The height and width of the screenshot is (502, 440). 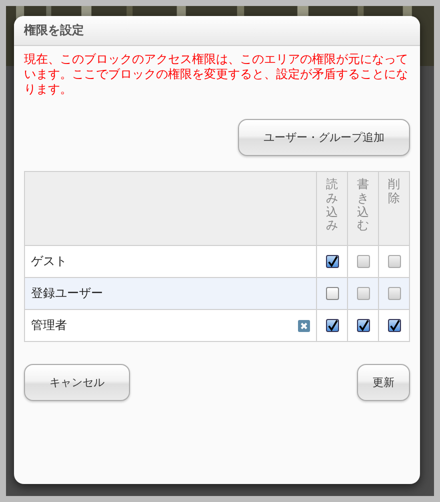 What do you see at coordinates (49, 261) in the screenshot?
I see `user-name: ゲスト` at bounding box center [49, 261].